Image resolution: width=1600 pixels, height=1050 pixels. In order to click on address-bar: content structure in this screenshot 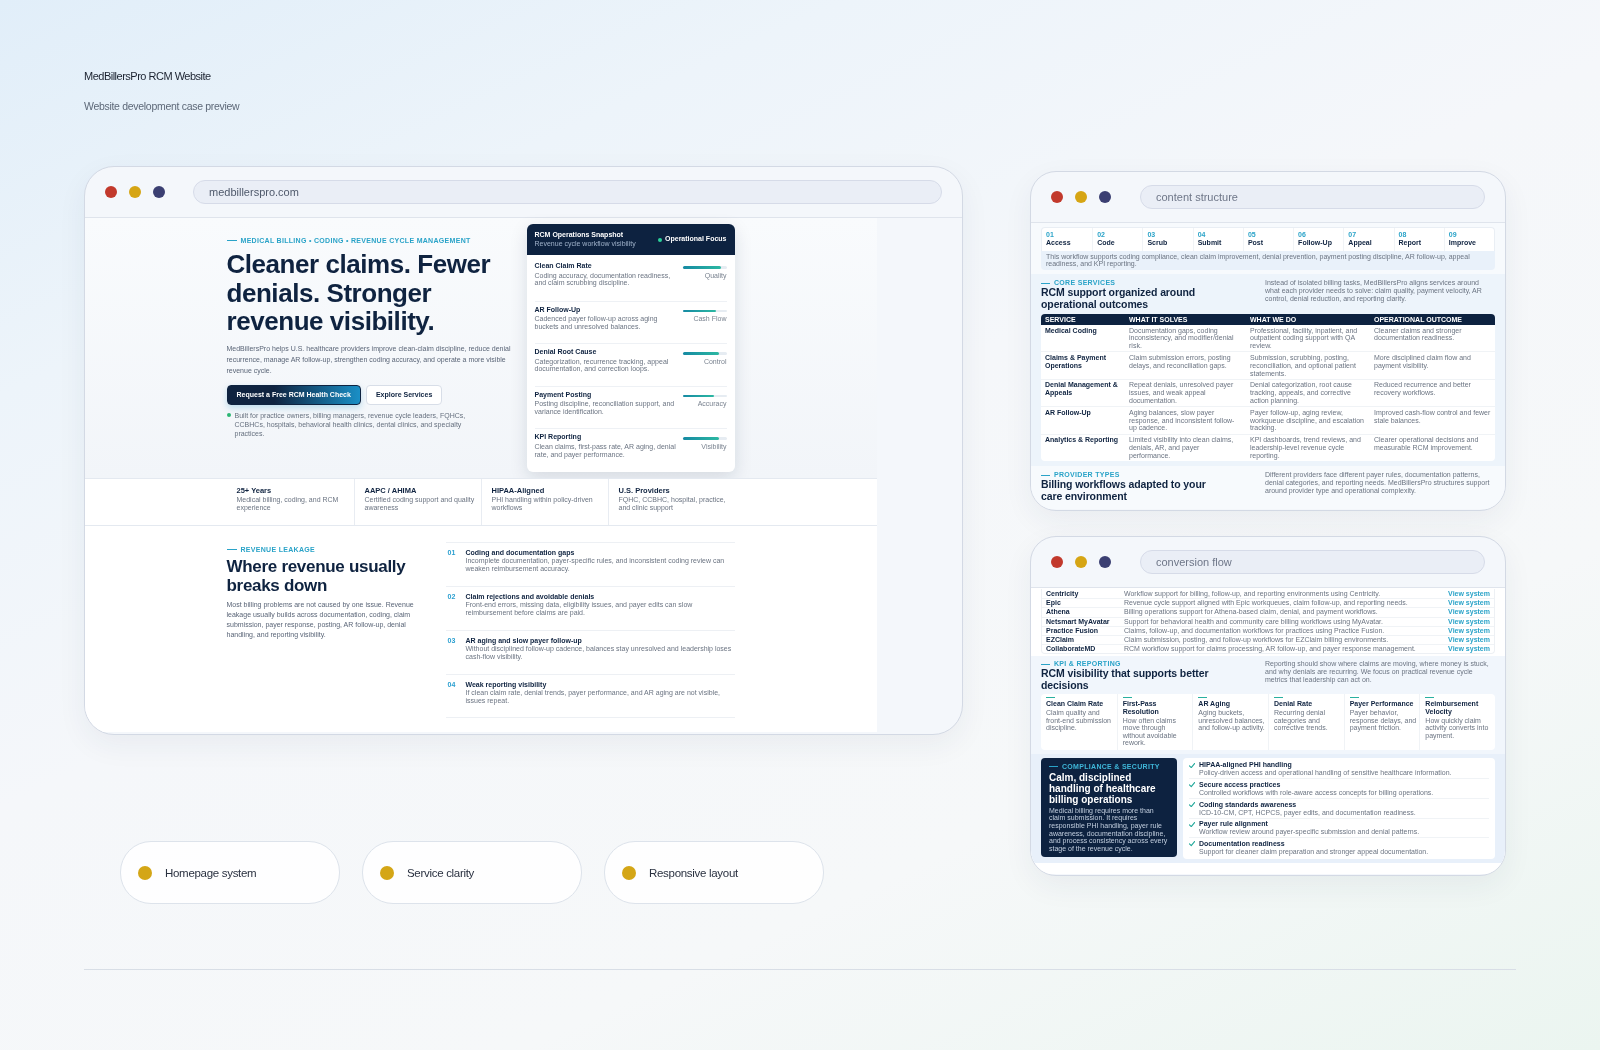, I will do `click(1312, 197)`.